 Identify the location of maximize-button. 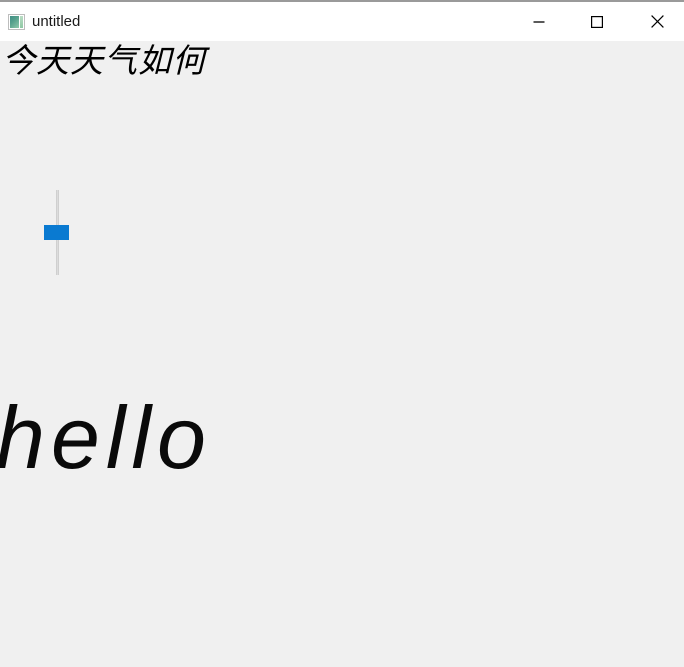
(597, 21).